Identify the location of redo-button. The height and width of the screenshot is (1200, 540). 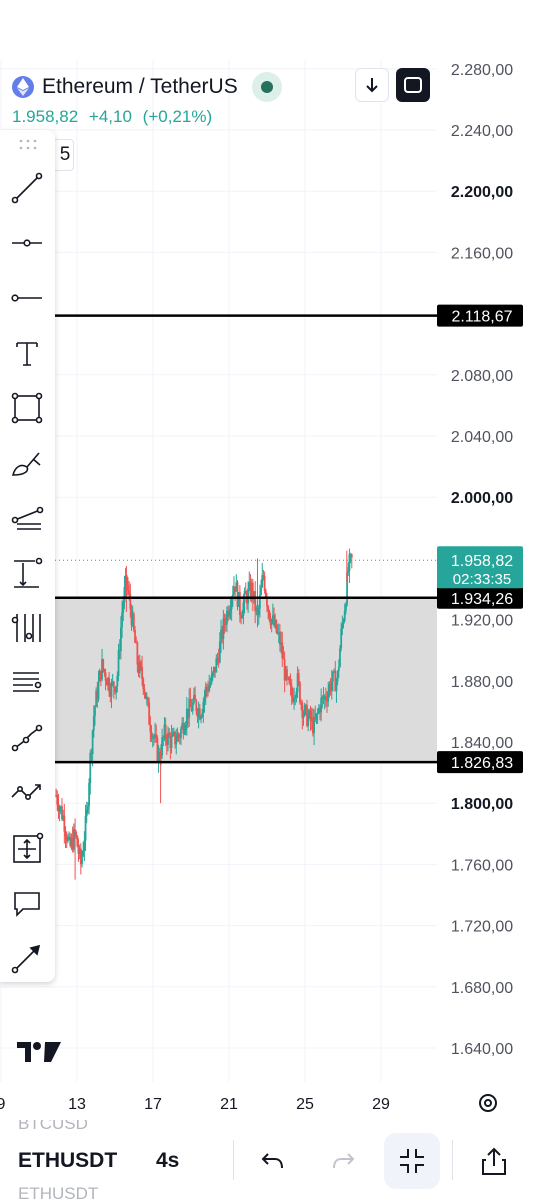
(343, 1161).